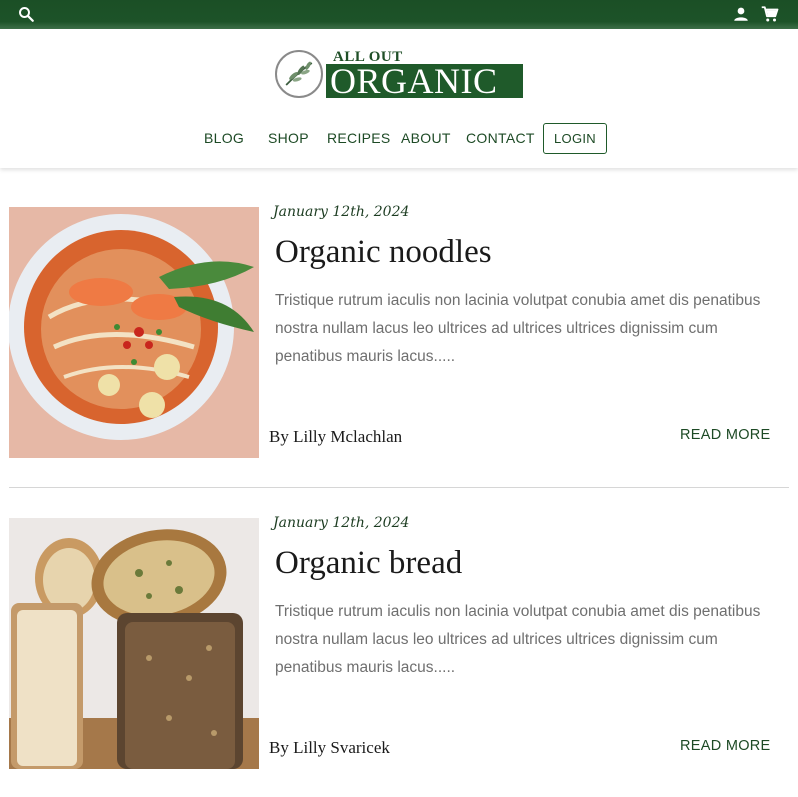 The height and width of the screenshot is (797, 798). I want to click on olive-branch-icon, so click(299, 74).